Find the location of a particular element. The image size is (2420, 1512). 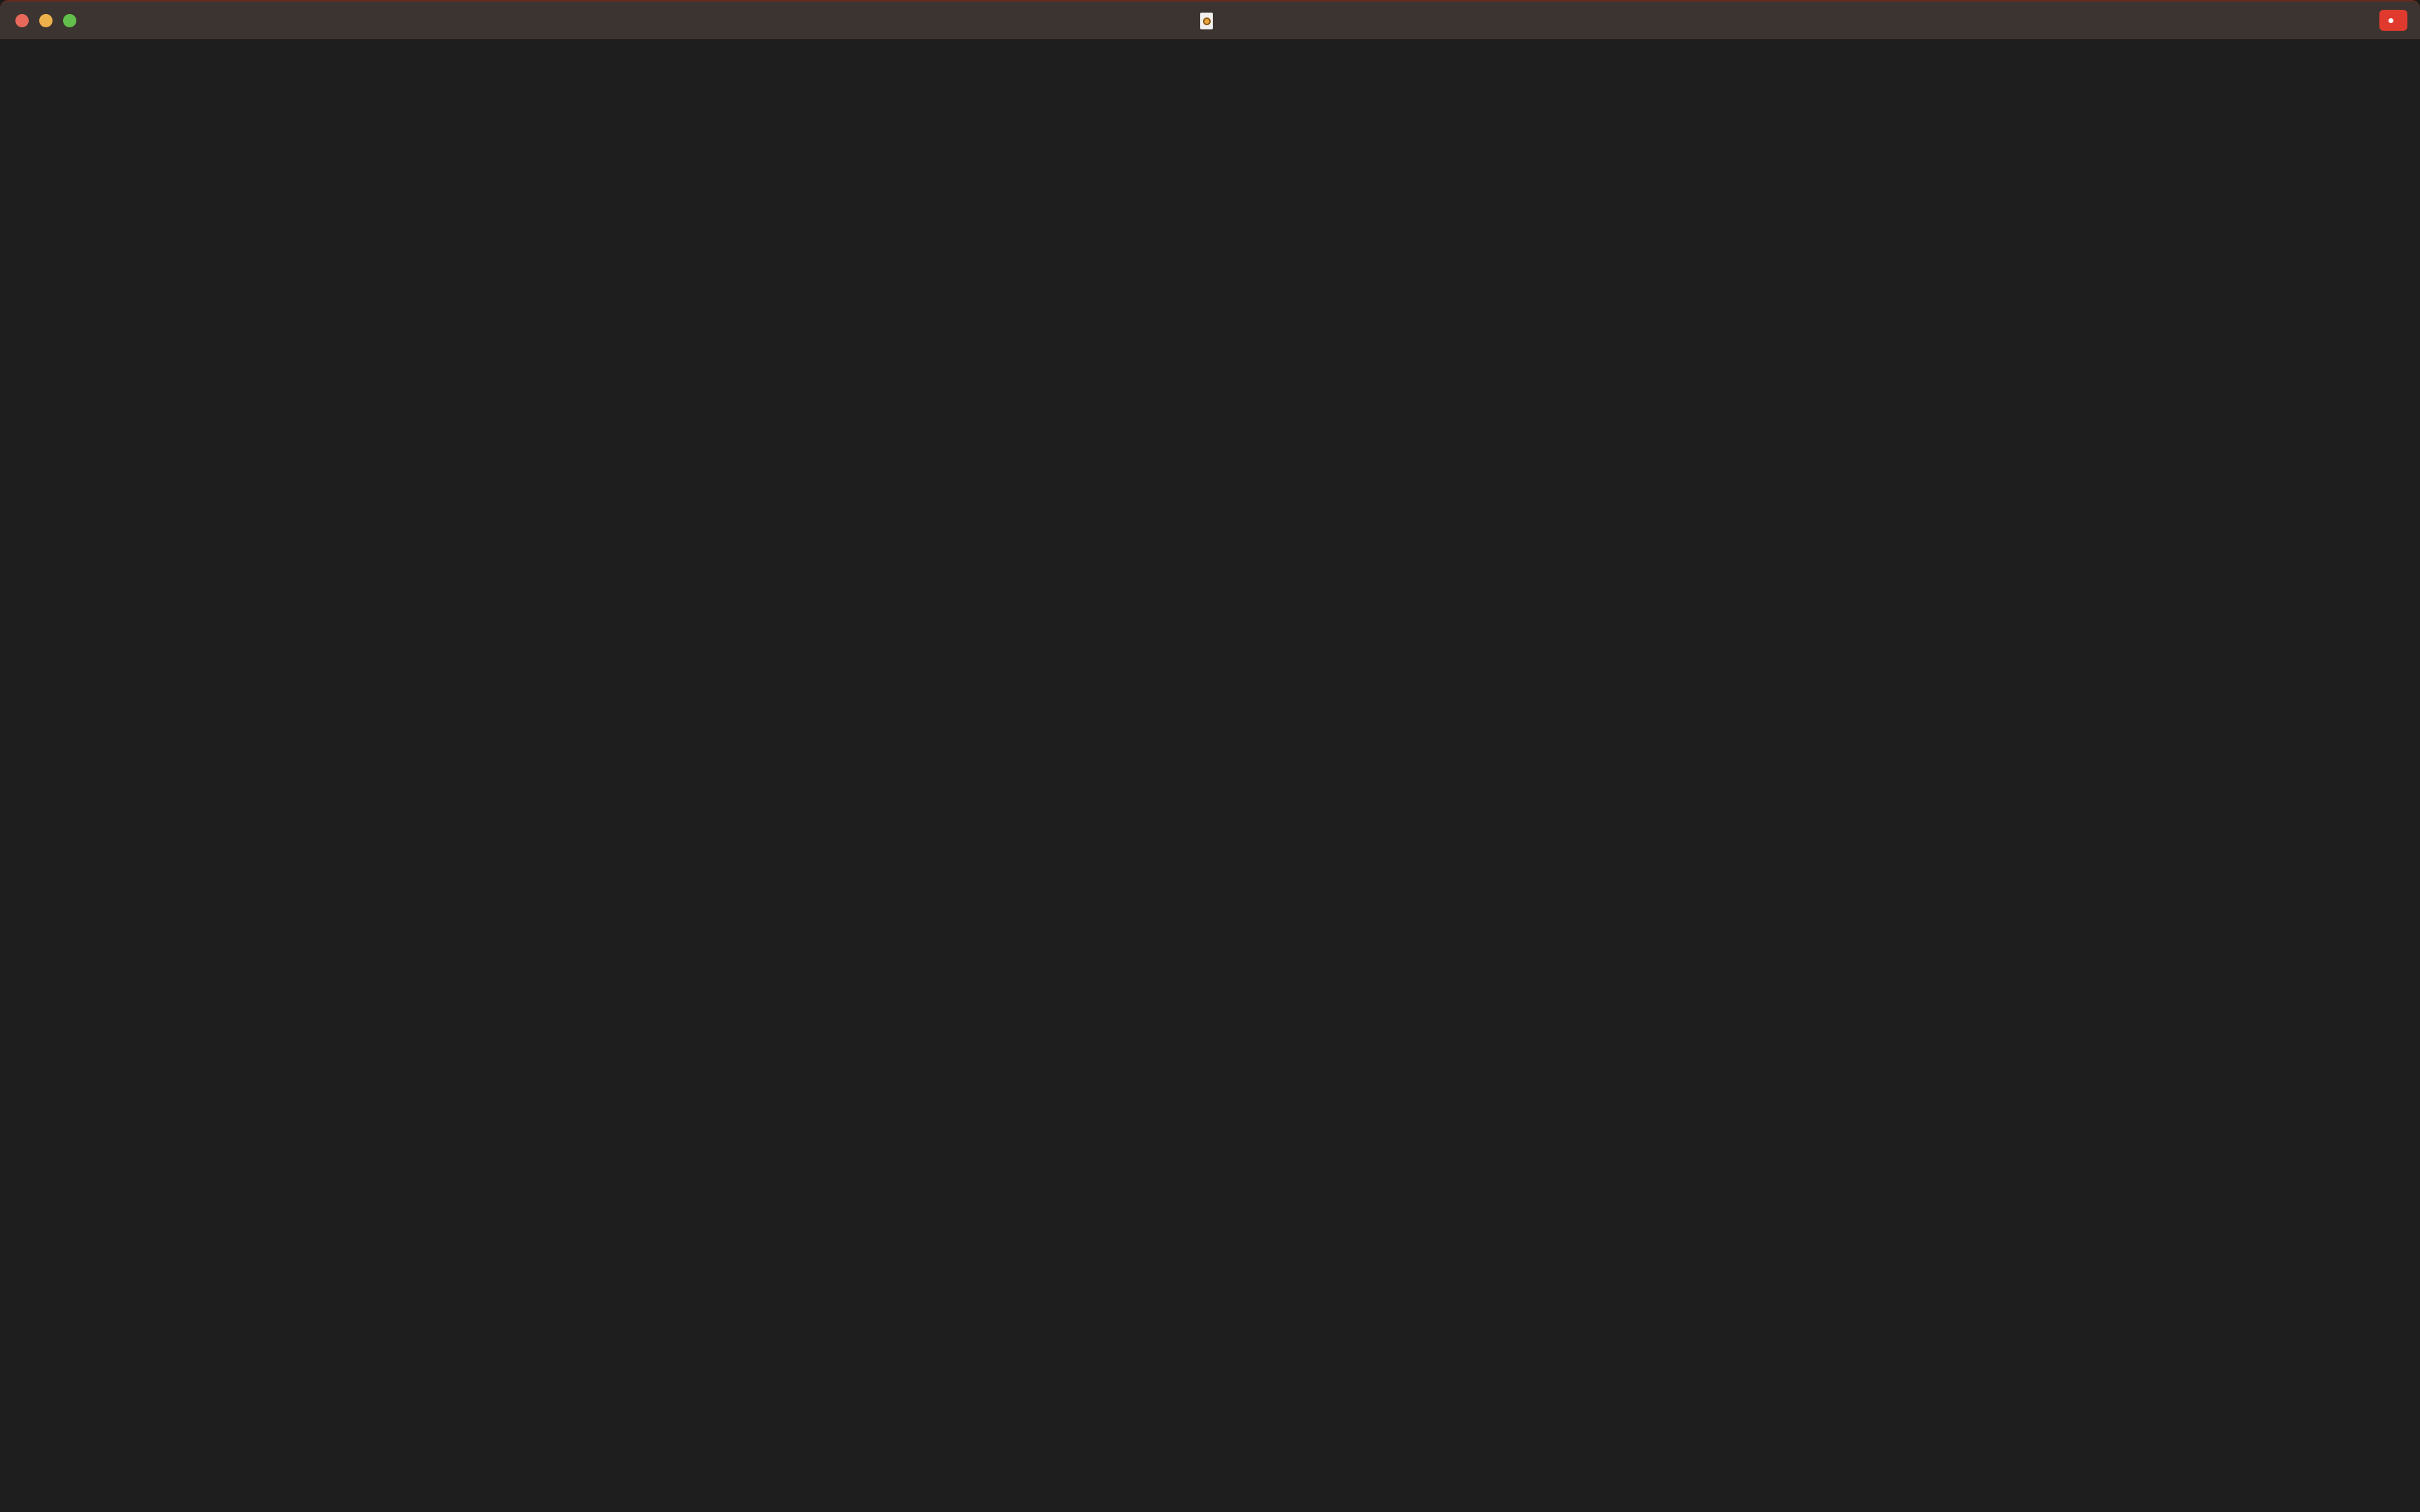

window-title is located at coordinates (1210, 21).